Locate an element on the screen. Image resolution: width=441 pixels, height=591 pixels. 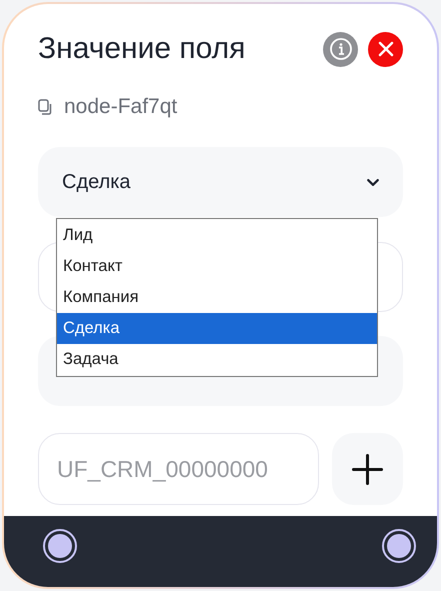
chevron-down-icon is located at coordinates (373, 182).